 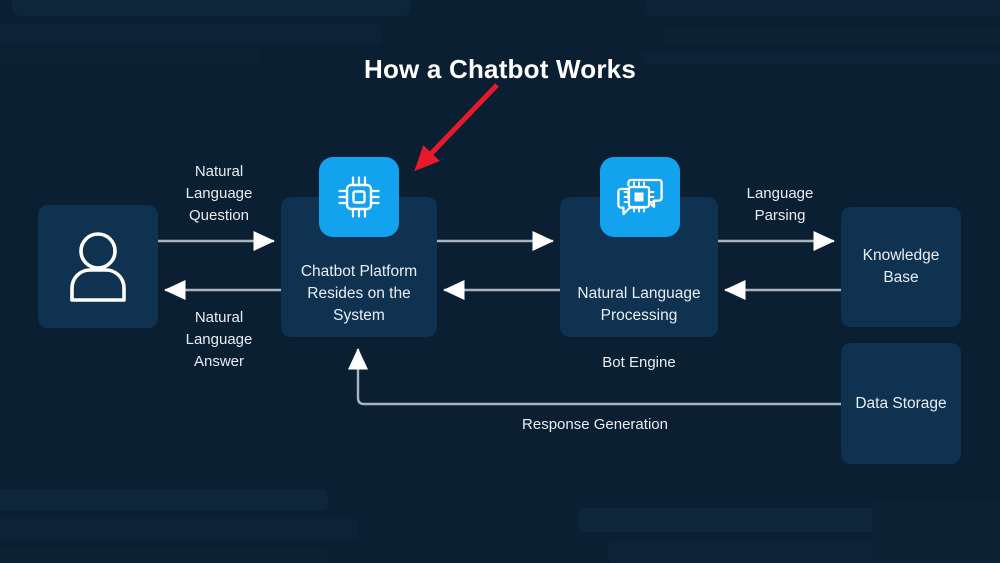 I want to click on page-title: How a Chatbot Works, so click(x=499, y=69).